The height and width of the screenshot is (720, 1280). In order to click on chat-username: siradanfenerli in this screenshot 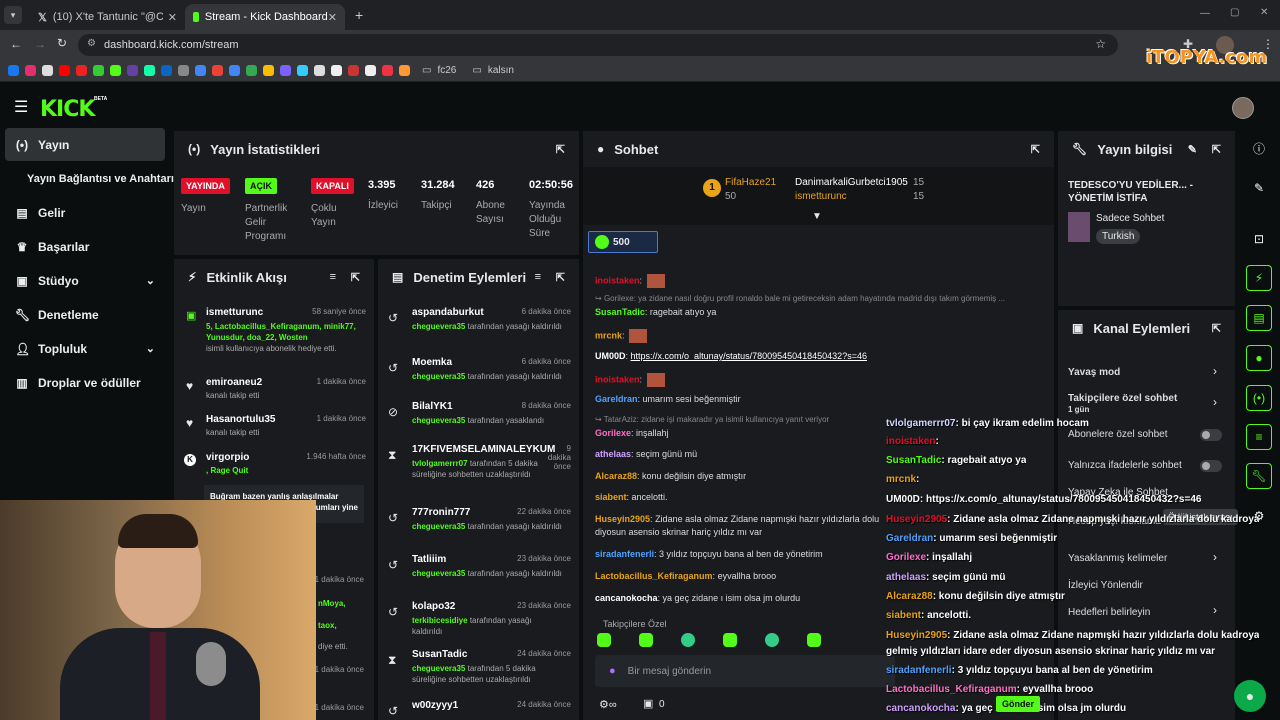, I will do `click(624, 554)`.